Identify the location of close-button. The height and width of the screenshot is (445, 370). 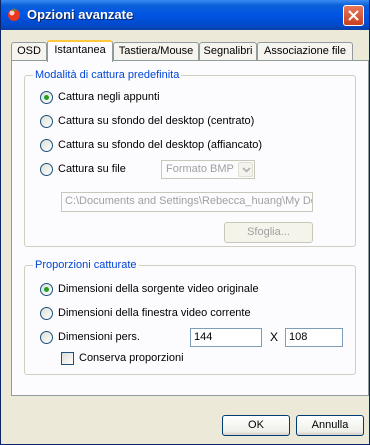
(353, 15).